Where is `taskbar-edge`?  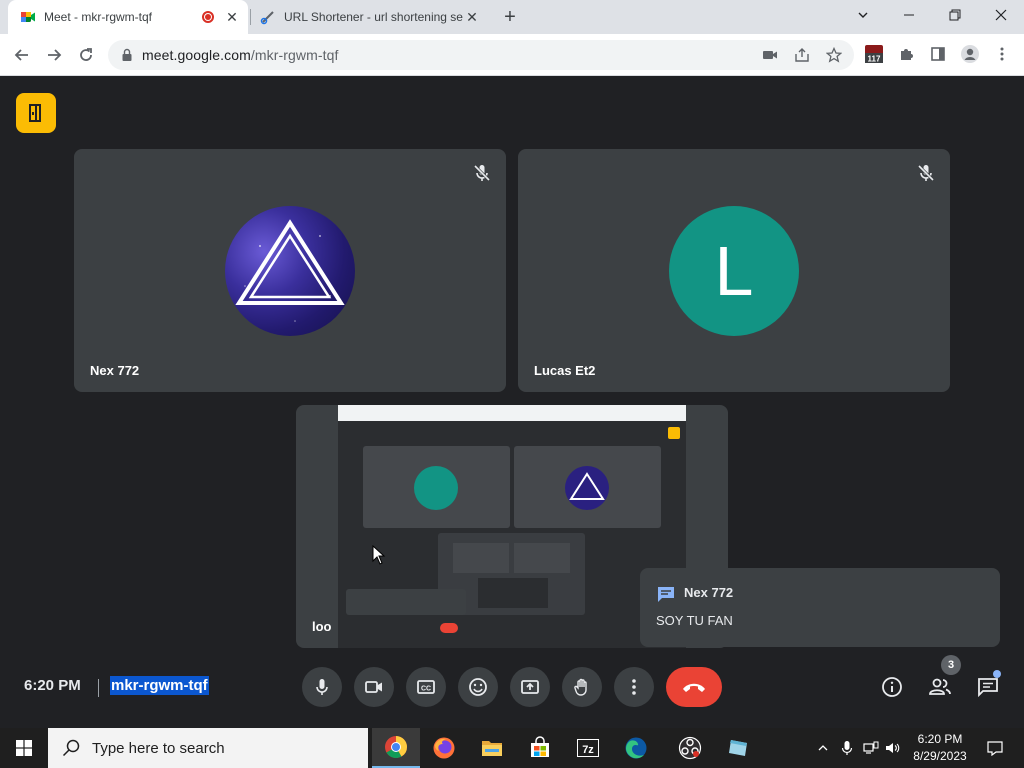 taskbar-edge is located at coordinates (636, 748).